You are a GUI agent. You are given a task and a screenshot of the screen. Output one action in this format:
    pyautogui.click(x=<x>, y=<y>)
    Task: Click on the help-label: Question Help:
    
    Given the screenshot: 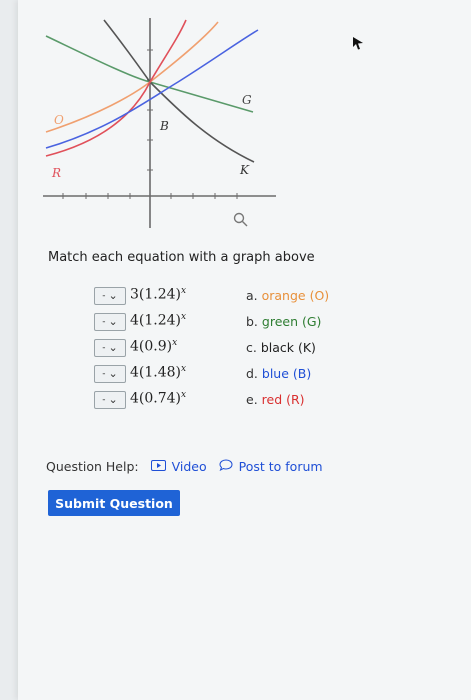 What is the action you would take?
    pyautogui.click(x=92, y=466)
    